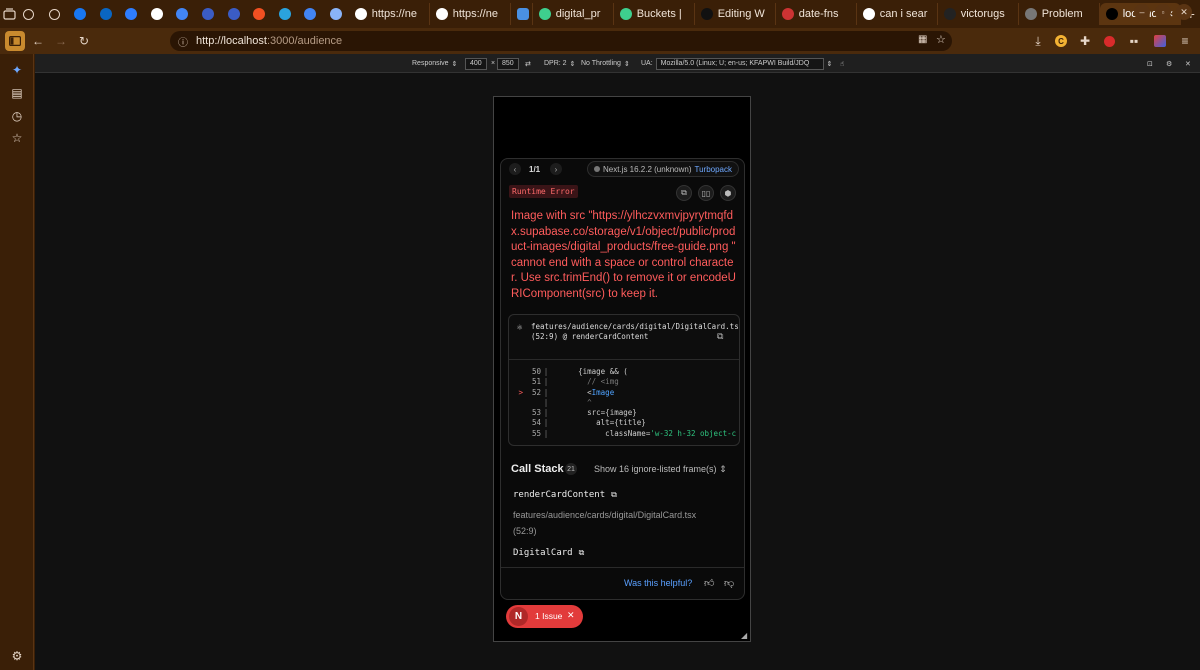  What do you see at coordinates (1085, 41) in the screenshot?
I see `extensions-puzzle-icon: ✚` at bounding box center [1085, 41].